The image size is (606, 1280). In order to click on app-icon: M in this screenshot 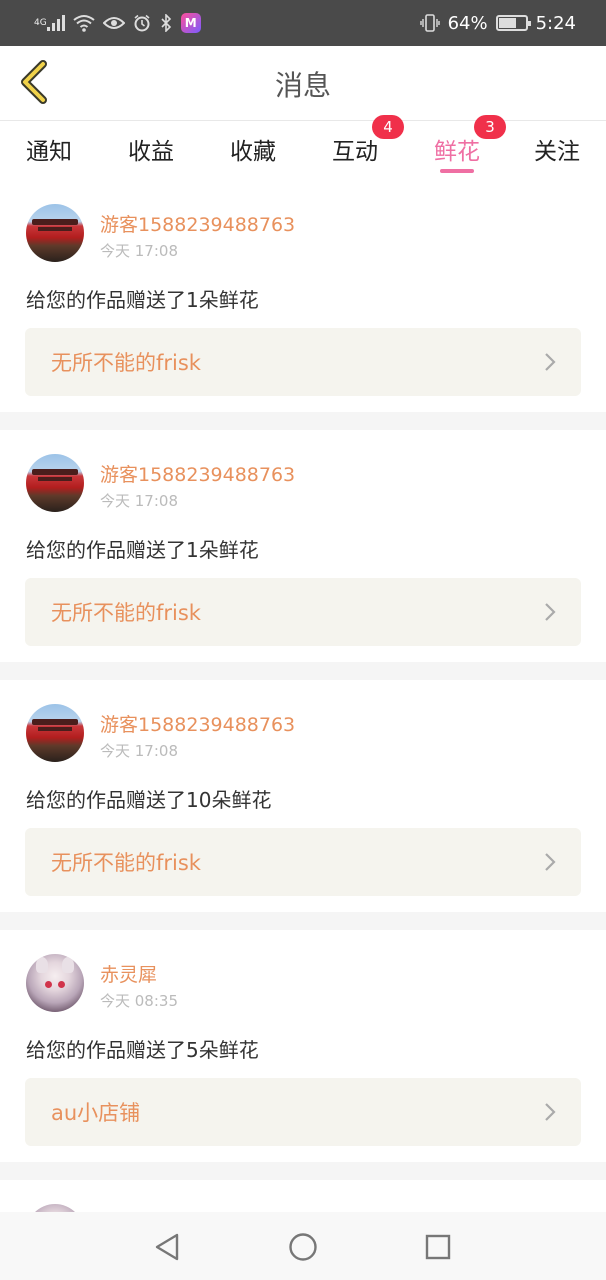, I will do `click(190, 23)`.